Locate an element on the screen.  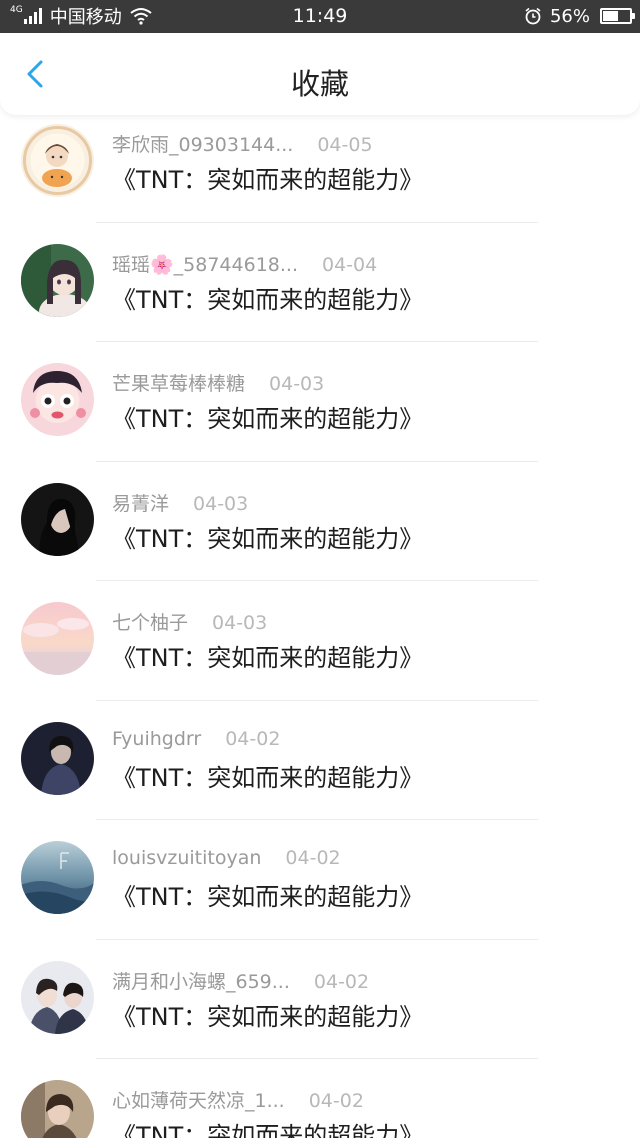
favorite-item: 李欣雨_09303144... 04-05 《TNT：突如而来的超能力》 is located at coordinates (320, 163).